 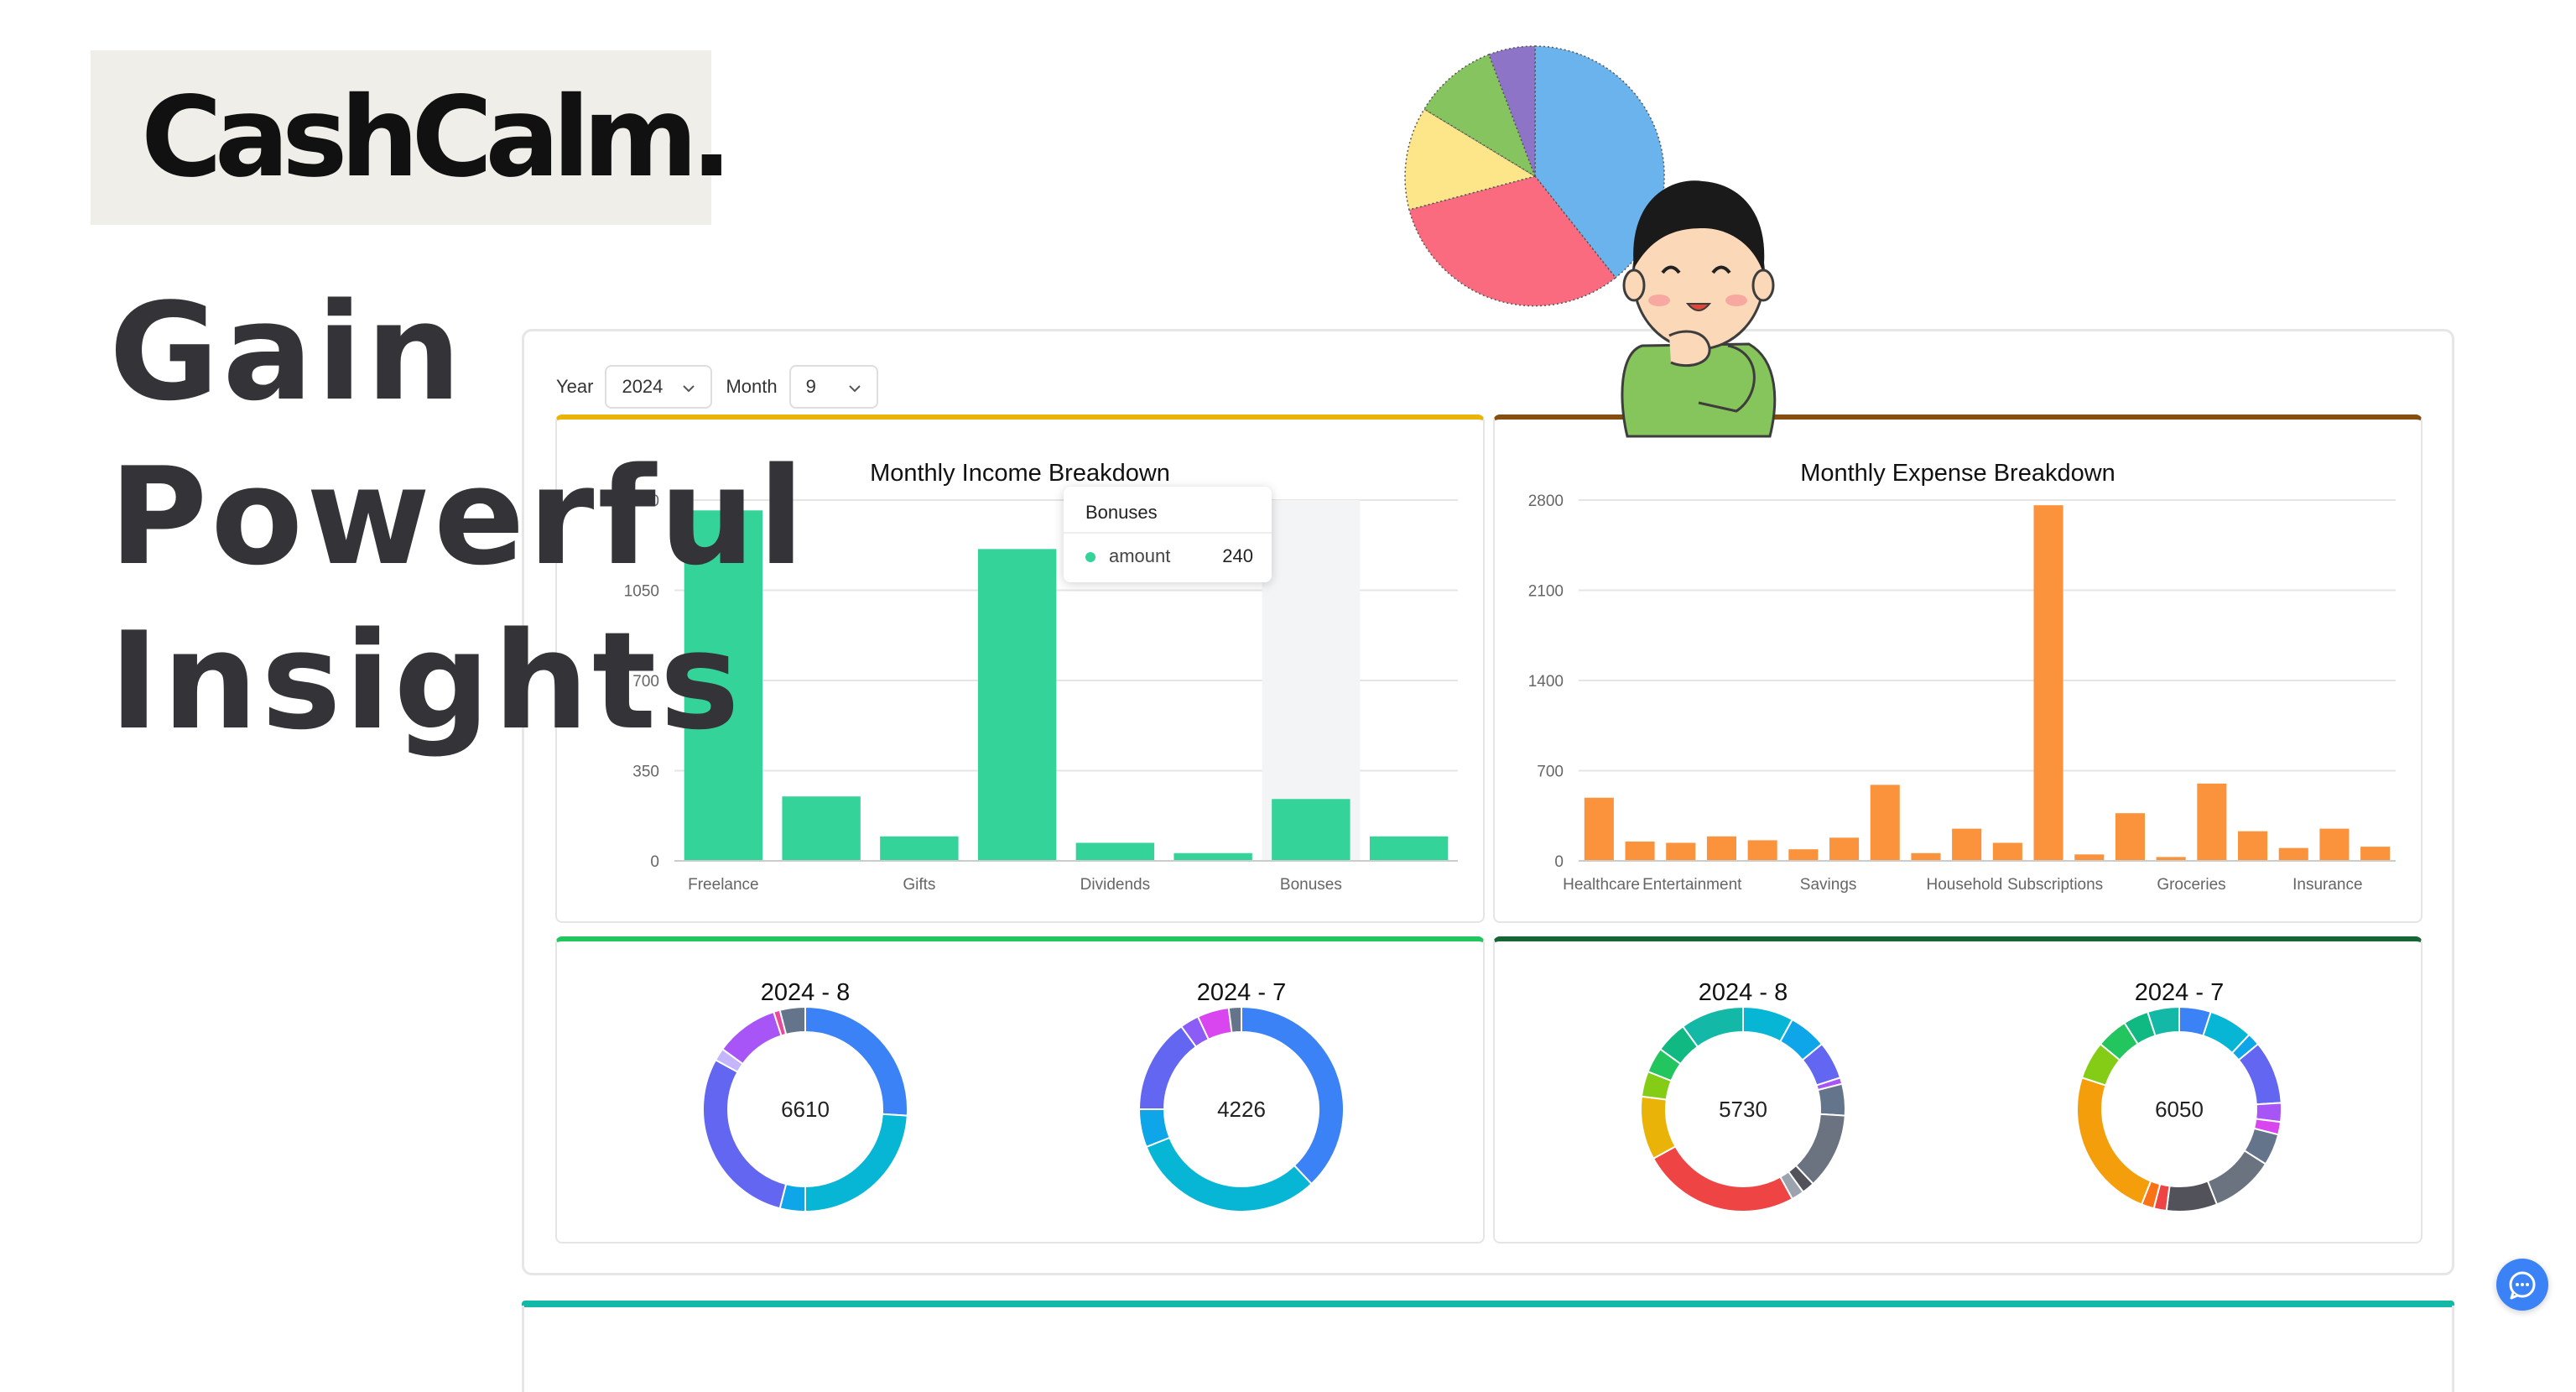 What do you see at coordinates (436, 137) in the screenshot?
I see `logo-text: CashCalm.` at bounding box center [436, 137].